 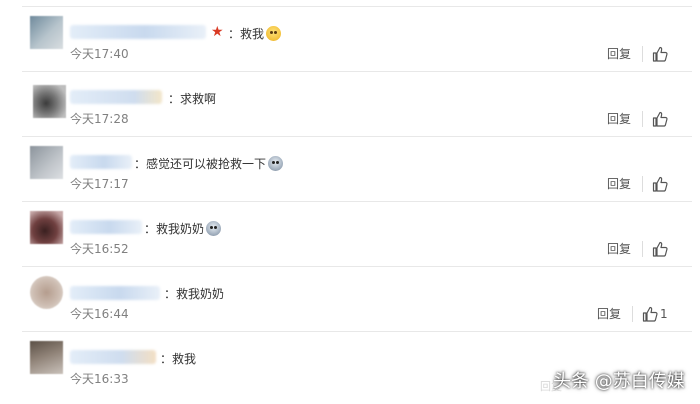 I want to click on like-count: 1, so click(x=664, y=314).